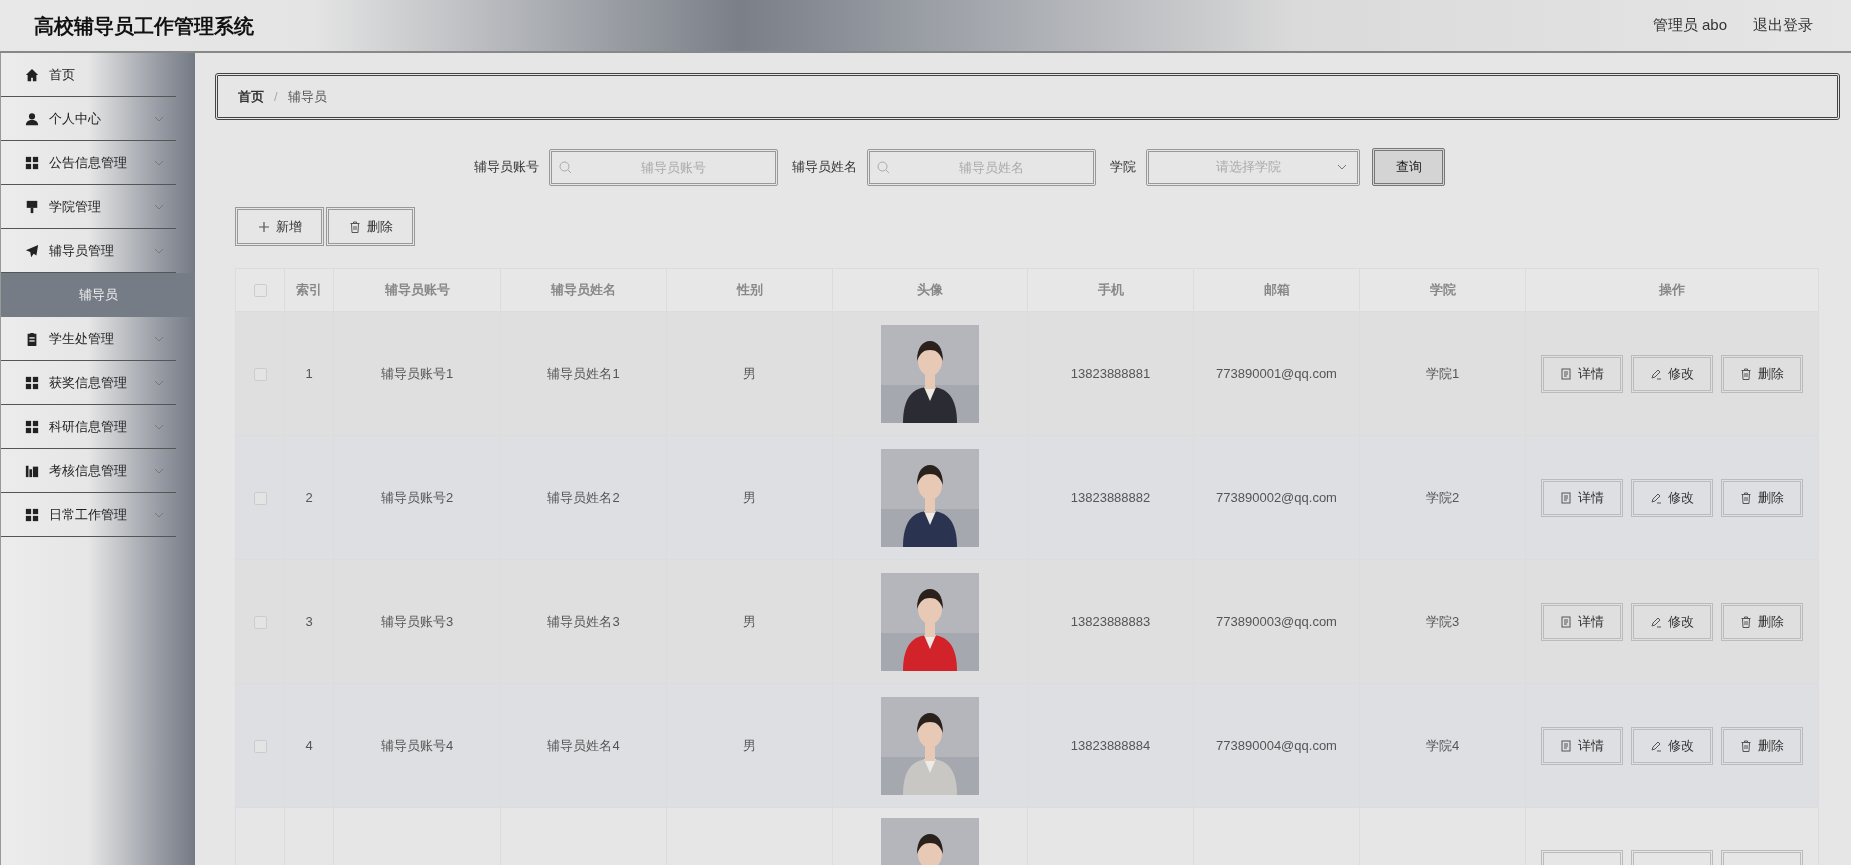 This screenshot has height=865, width=1851. What do you see at coordinates (583, 621) in the screenshot?
I see `table-cell: 辅导员姓名3` at bounding box center [583, 621].